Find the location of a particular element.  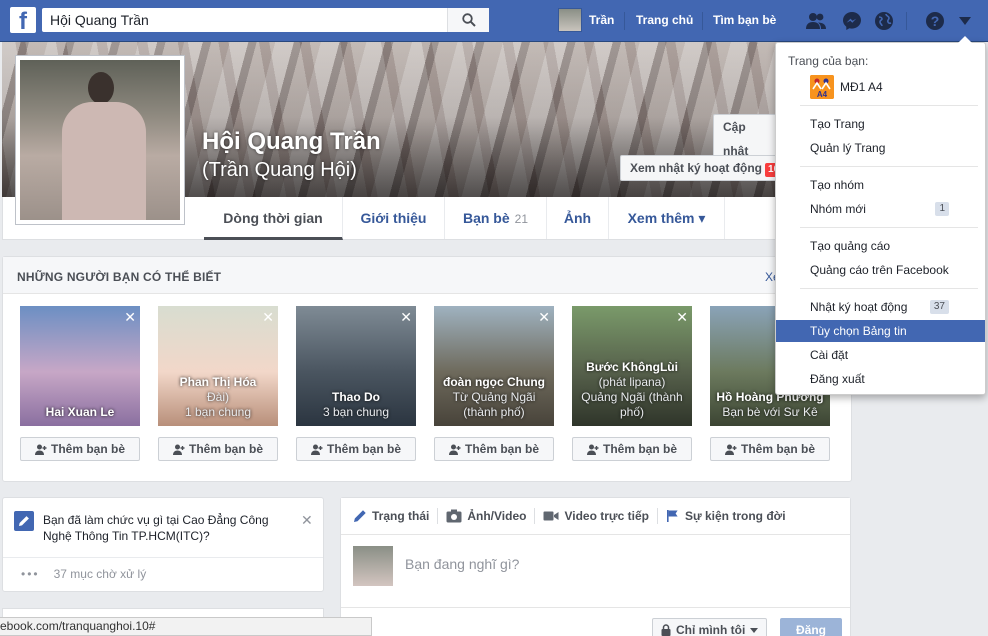

search-input is located at coordinates (244, 20).